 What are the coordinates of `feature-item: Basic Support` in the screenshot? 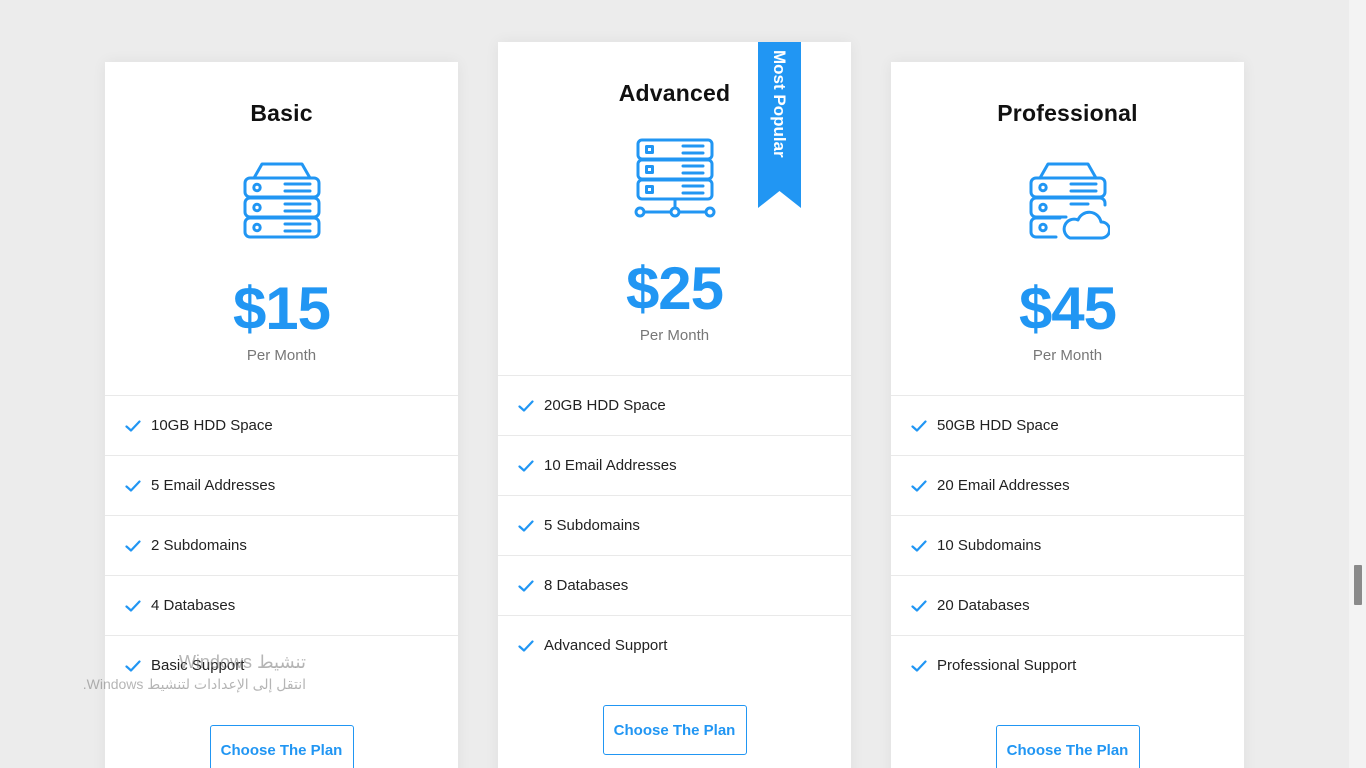 It's located at (281, 665).